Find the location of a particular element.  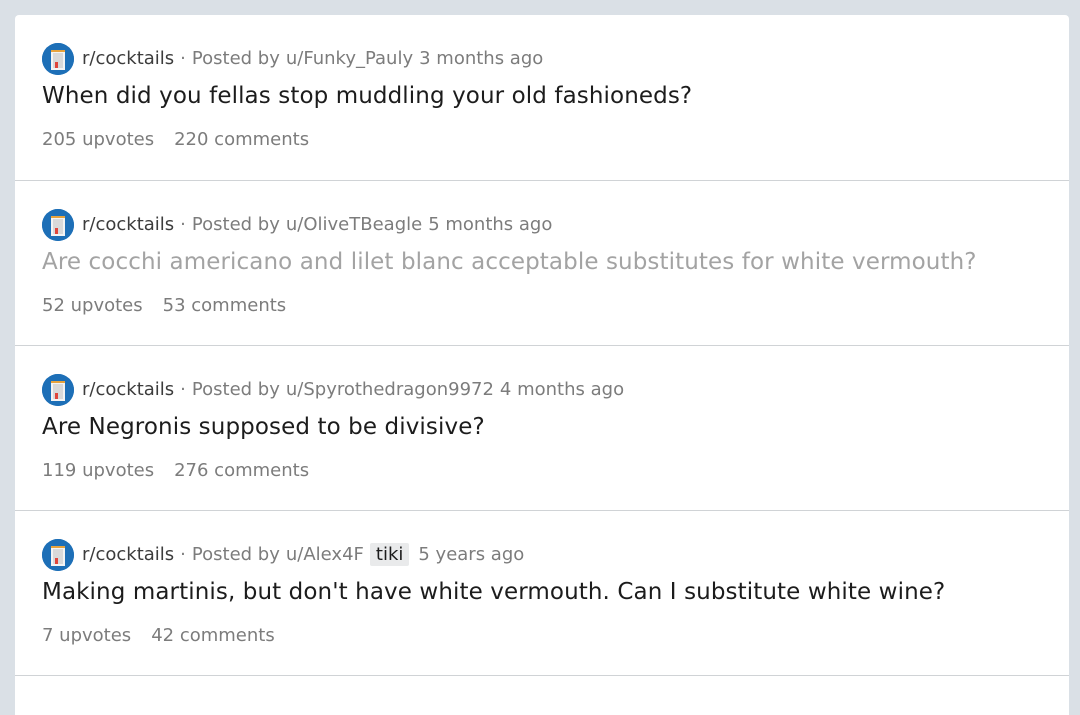

author-link: u/Alex4F is located at coordinates (325, 554).